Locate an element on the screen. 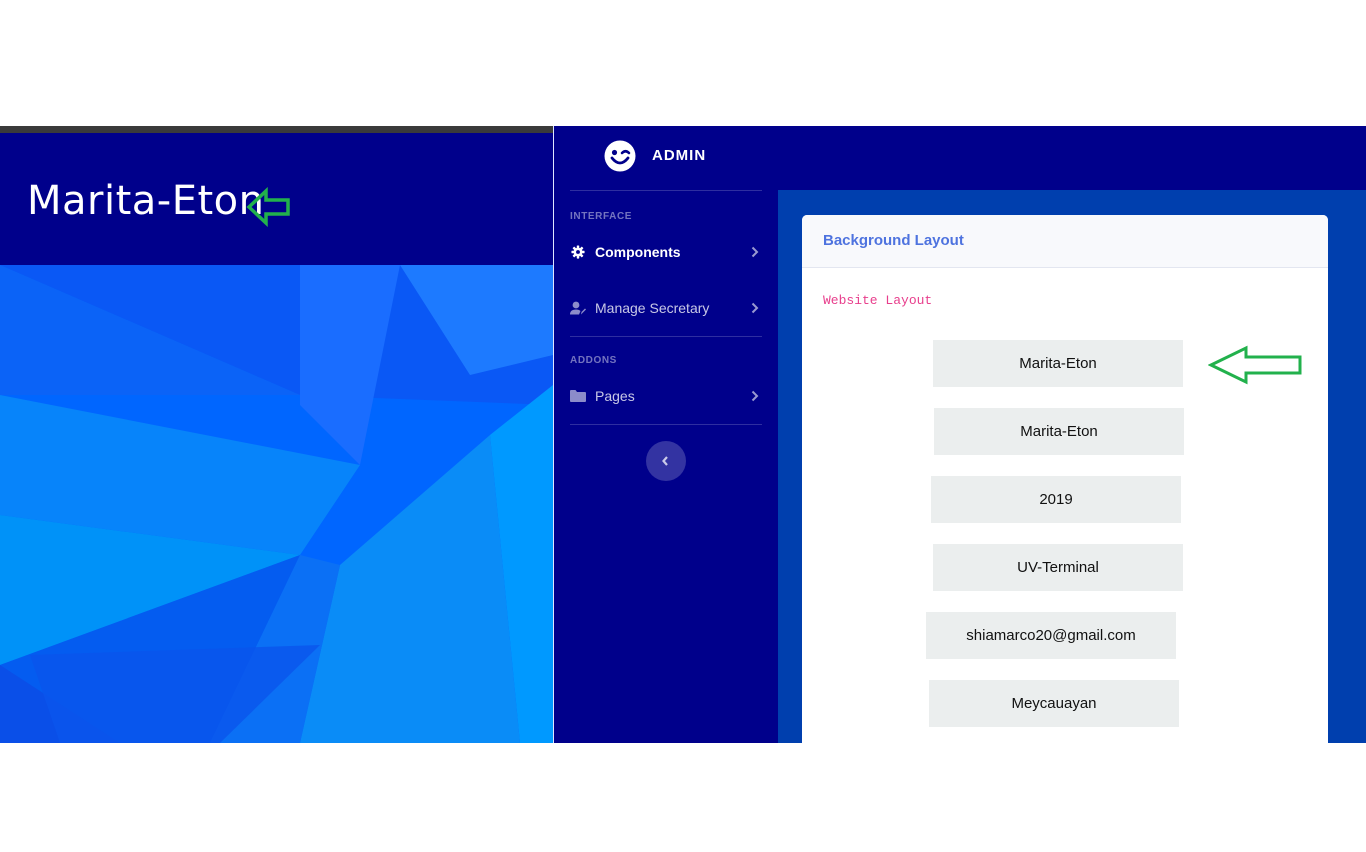  site-title-field: Marita-Eton is located at coordinates (1058, 363).